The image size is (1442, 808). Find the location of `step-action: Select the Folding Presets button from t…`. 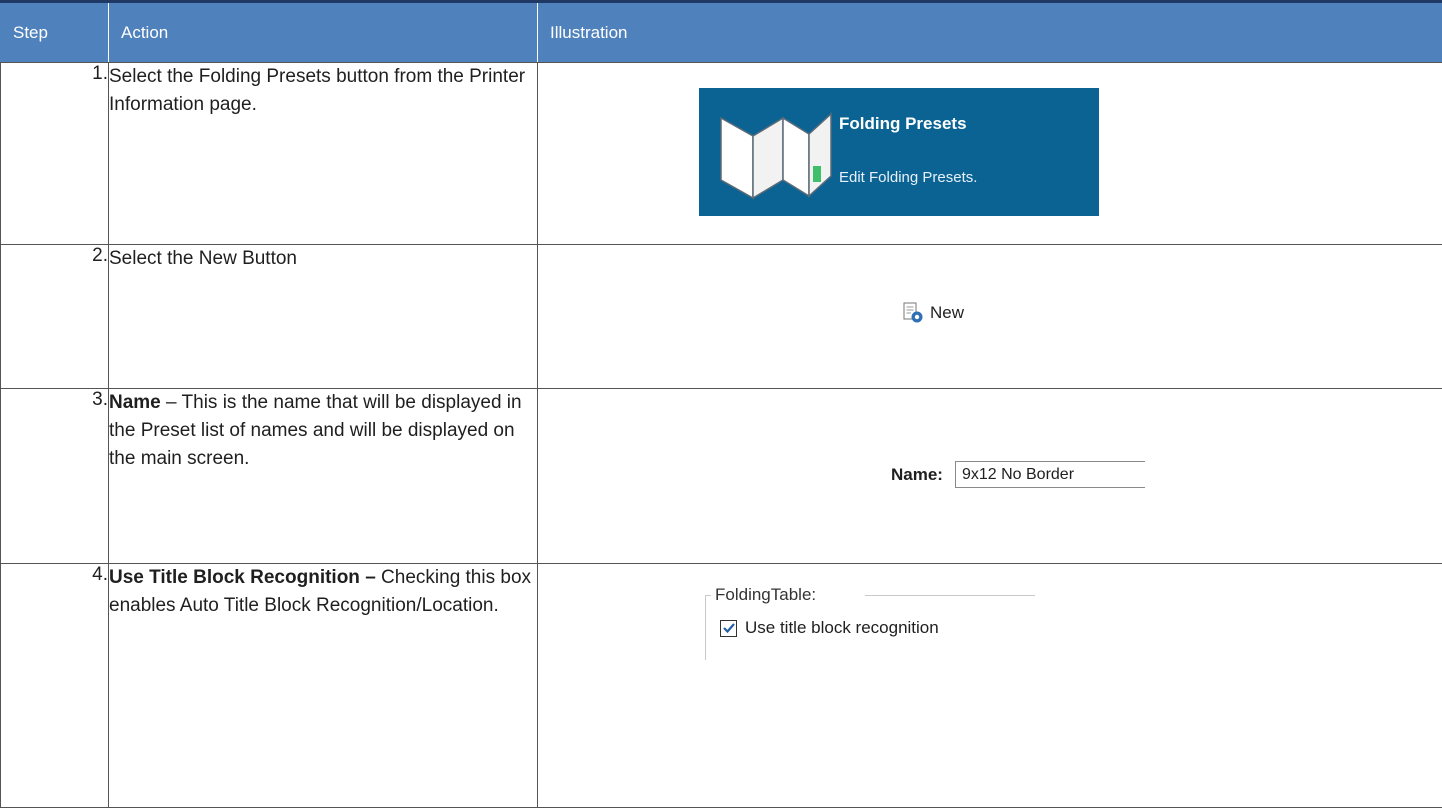

step-action: Select the Folding Presets button from t… is located at coordinates (323, 154).